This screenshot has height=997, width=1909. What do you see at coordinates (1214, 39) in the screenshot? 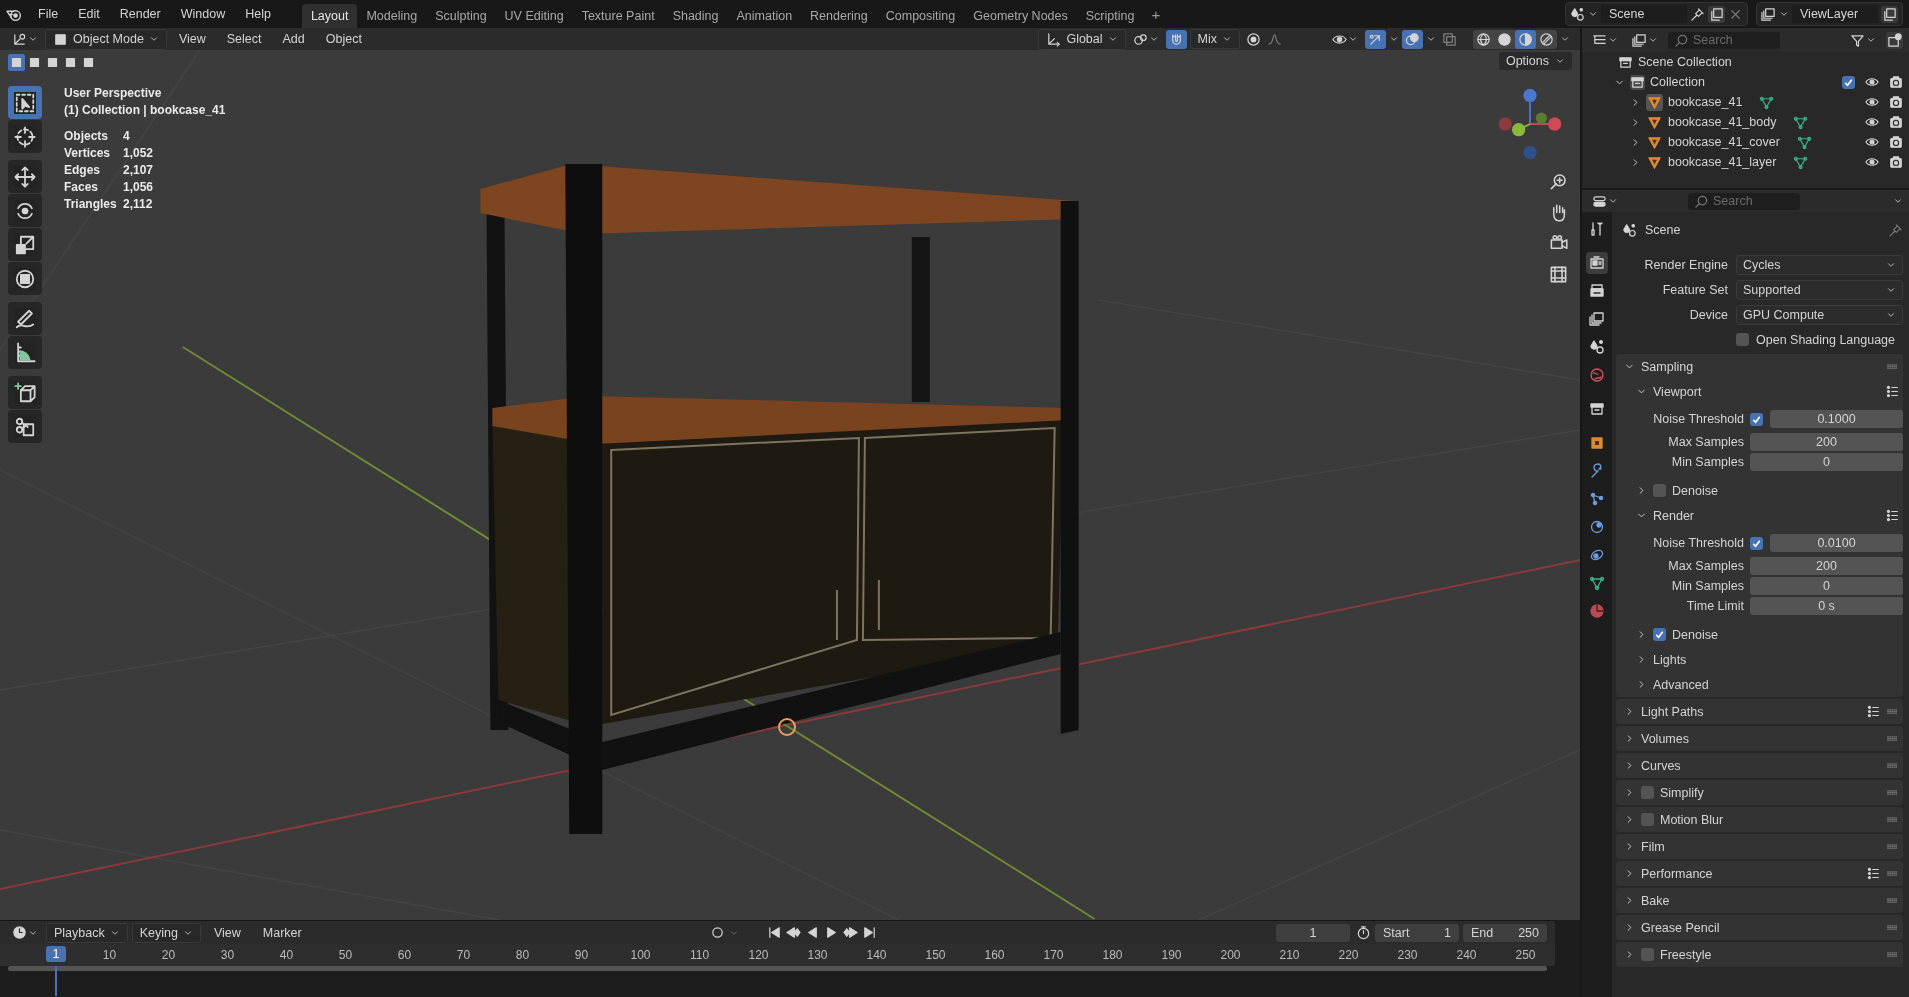
I see `snap-dropdown: Mix` at bounding box center [1214, 39].